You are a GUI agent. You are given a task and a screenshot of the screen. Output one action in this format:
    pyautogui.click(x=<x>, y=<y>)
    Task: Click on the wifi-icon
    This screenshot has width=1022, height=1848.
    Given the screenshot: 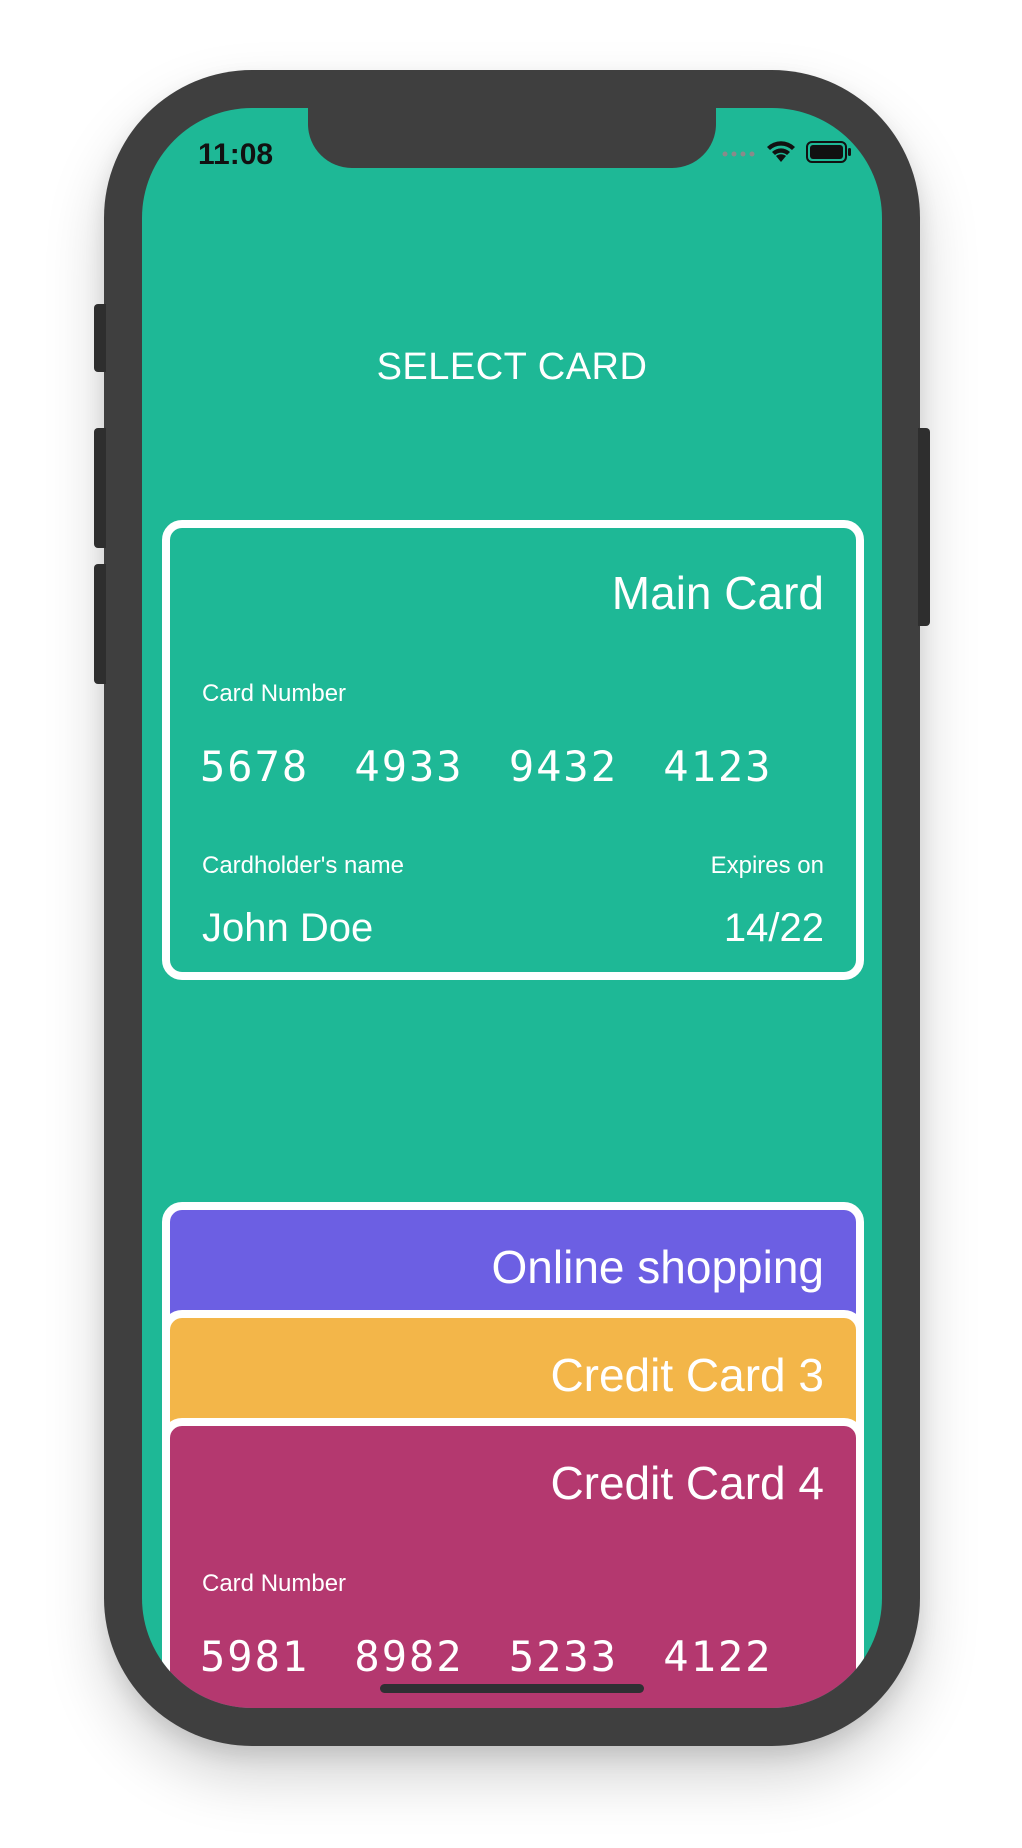 What is the action you would take?
    pyautogui.click(x=781, y=151)
    